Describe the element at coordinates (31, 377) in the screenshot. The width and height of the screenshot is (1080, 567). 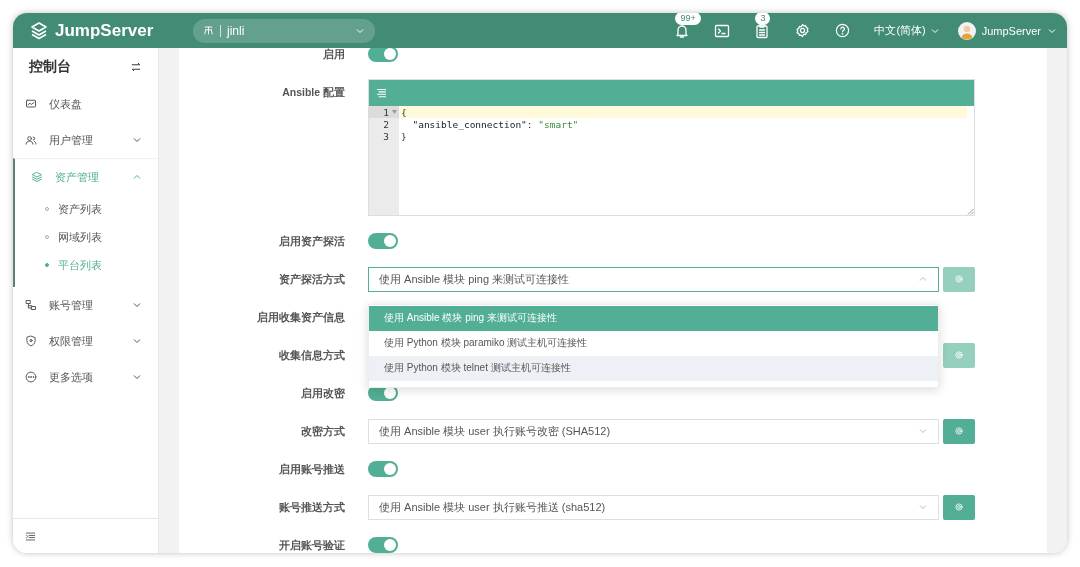
I see `more-icon` at that location.